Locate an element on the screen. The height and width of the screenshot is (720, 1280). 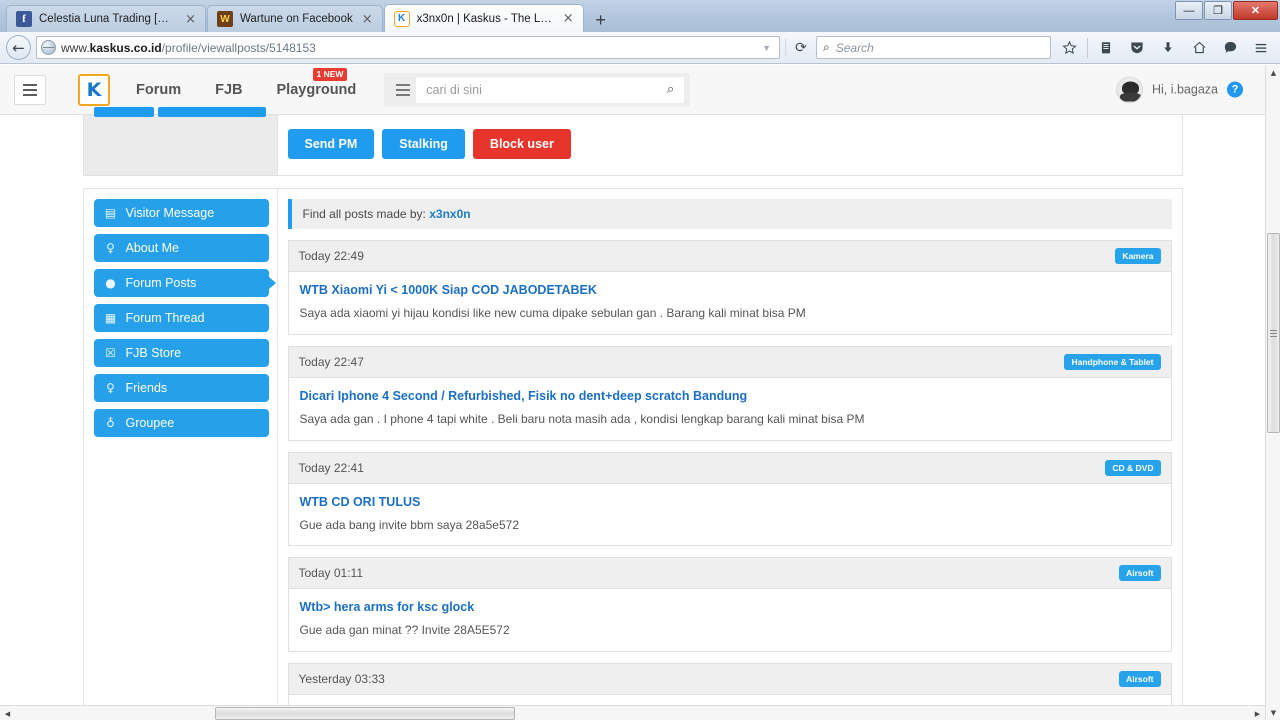
post-header: Yesterday 03:33 Airsoft is located at coordinates (729, 680).